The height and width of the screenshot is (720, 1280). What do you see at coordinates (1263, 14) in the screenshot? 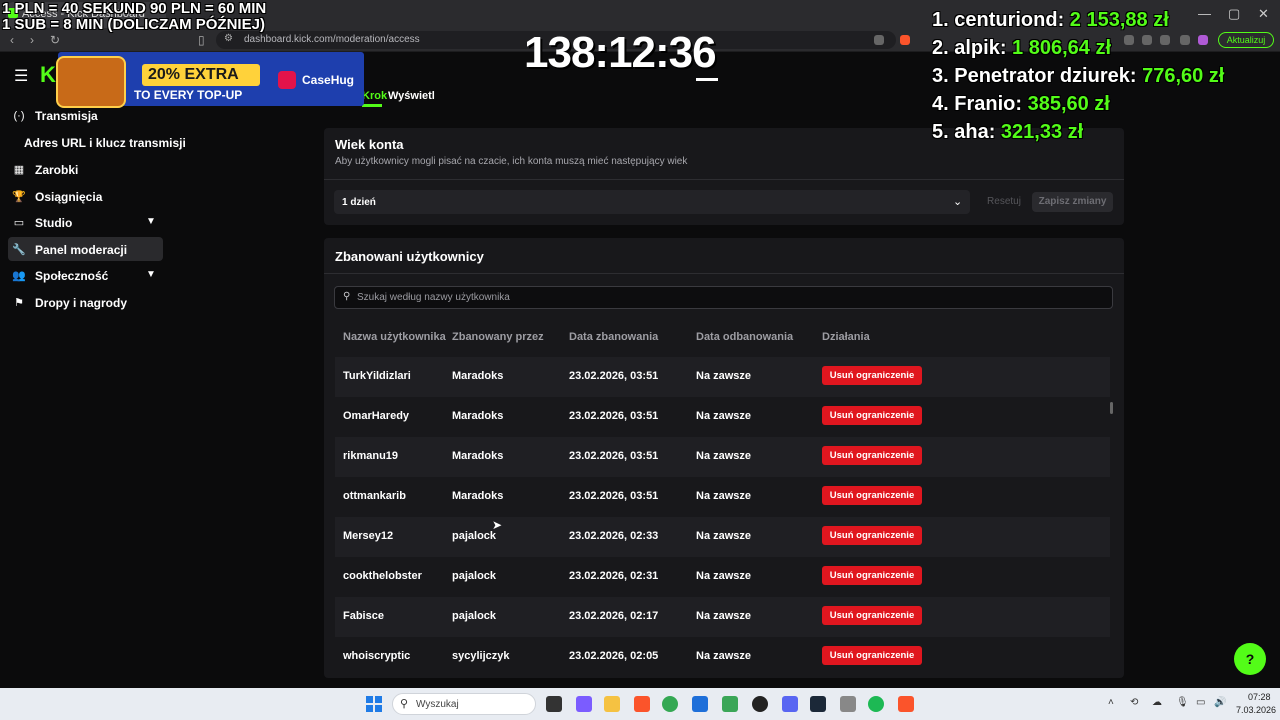
I see `close-icon: ✕` at bounding box center [1263, 14].